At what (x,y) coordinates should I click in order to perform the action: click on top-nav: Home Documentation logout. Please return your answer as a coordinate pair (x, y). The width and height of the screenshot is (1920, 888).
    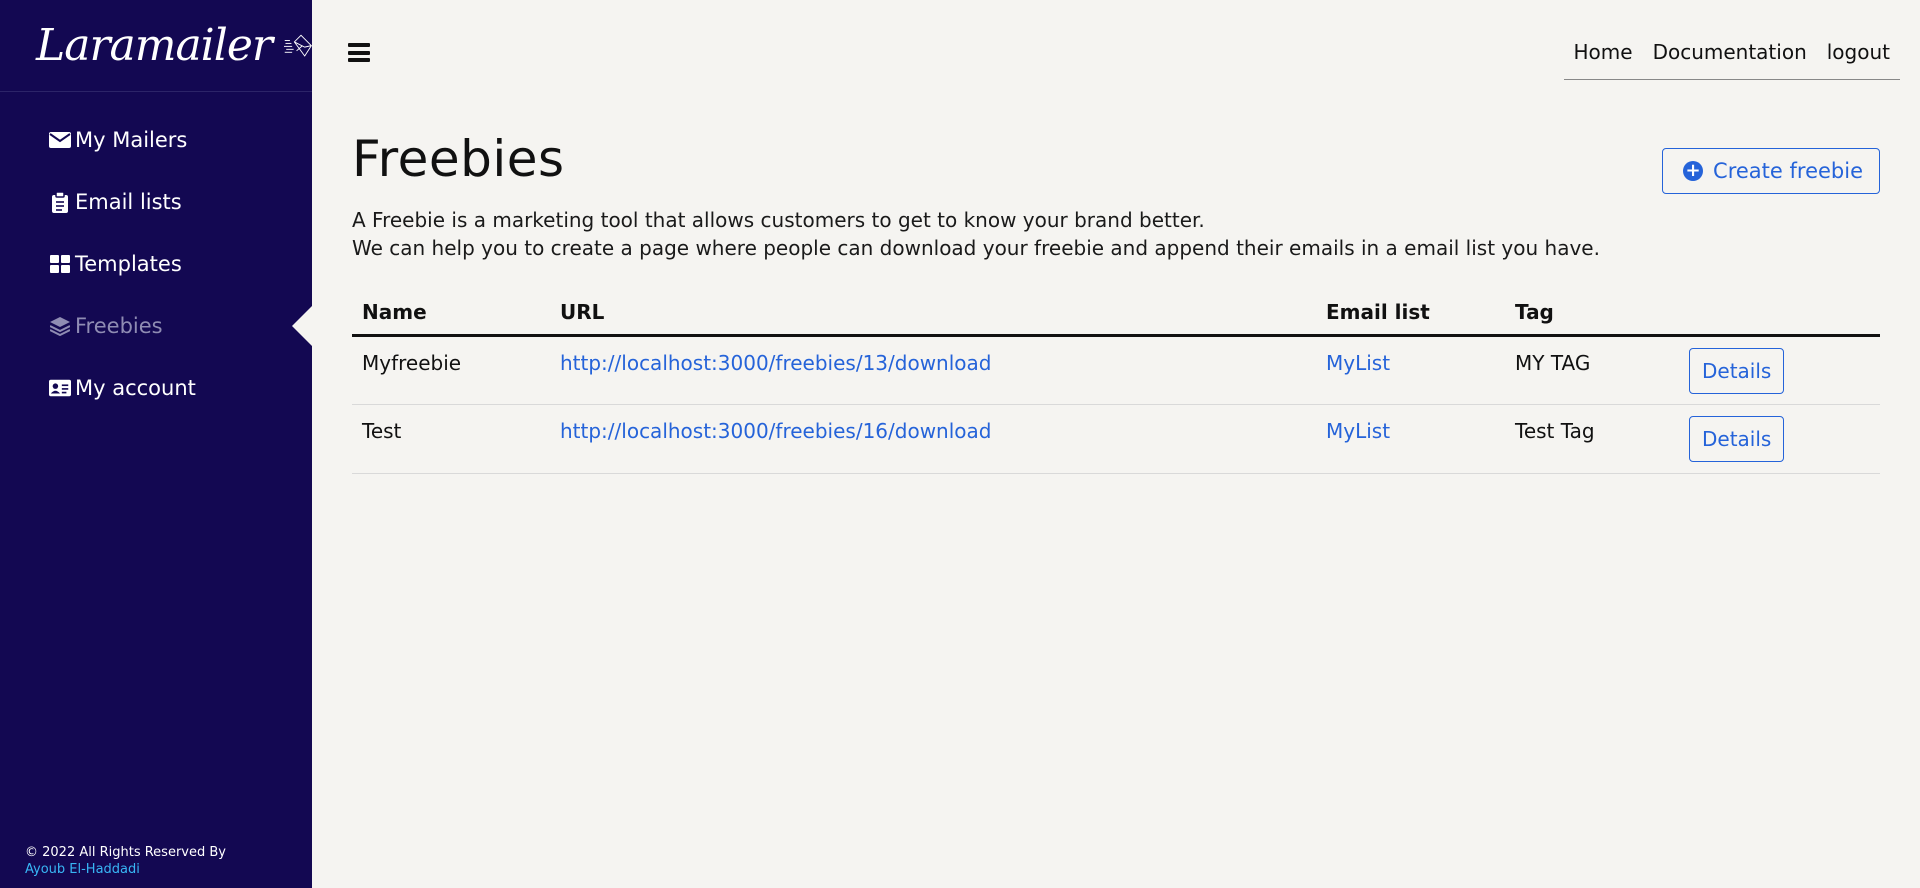
    Looking at the image, I should click on (1731, 57).